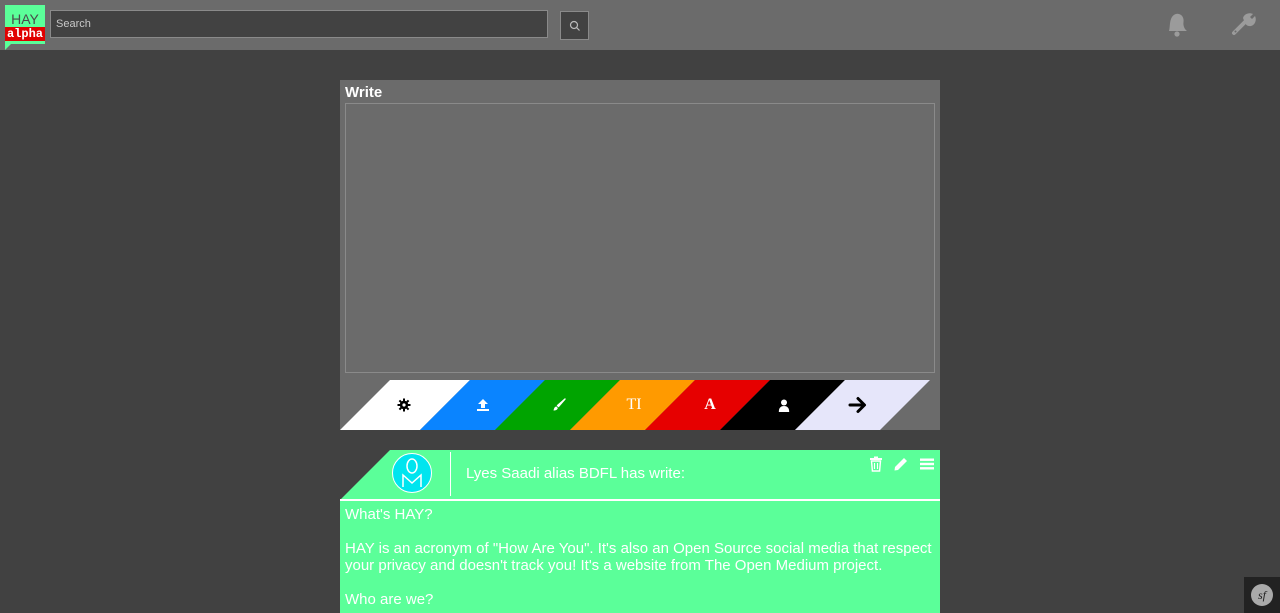 The width and height of the screenshot is (1280, 613). I want to click on delete-post-button, so click(876, 464).